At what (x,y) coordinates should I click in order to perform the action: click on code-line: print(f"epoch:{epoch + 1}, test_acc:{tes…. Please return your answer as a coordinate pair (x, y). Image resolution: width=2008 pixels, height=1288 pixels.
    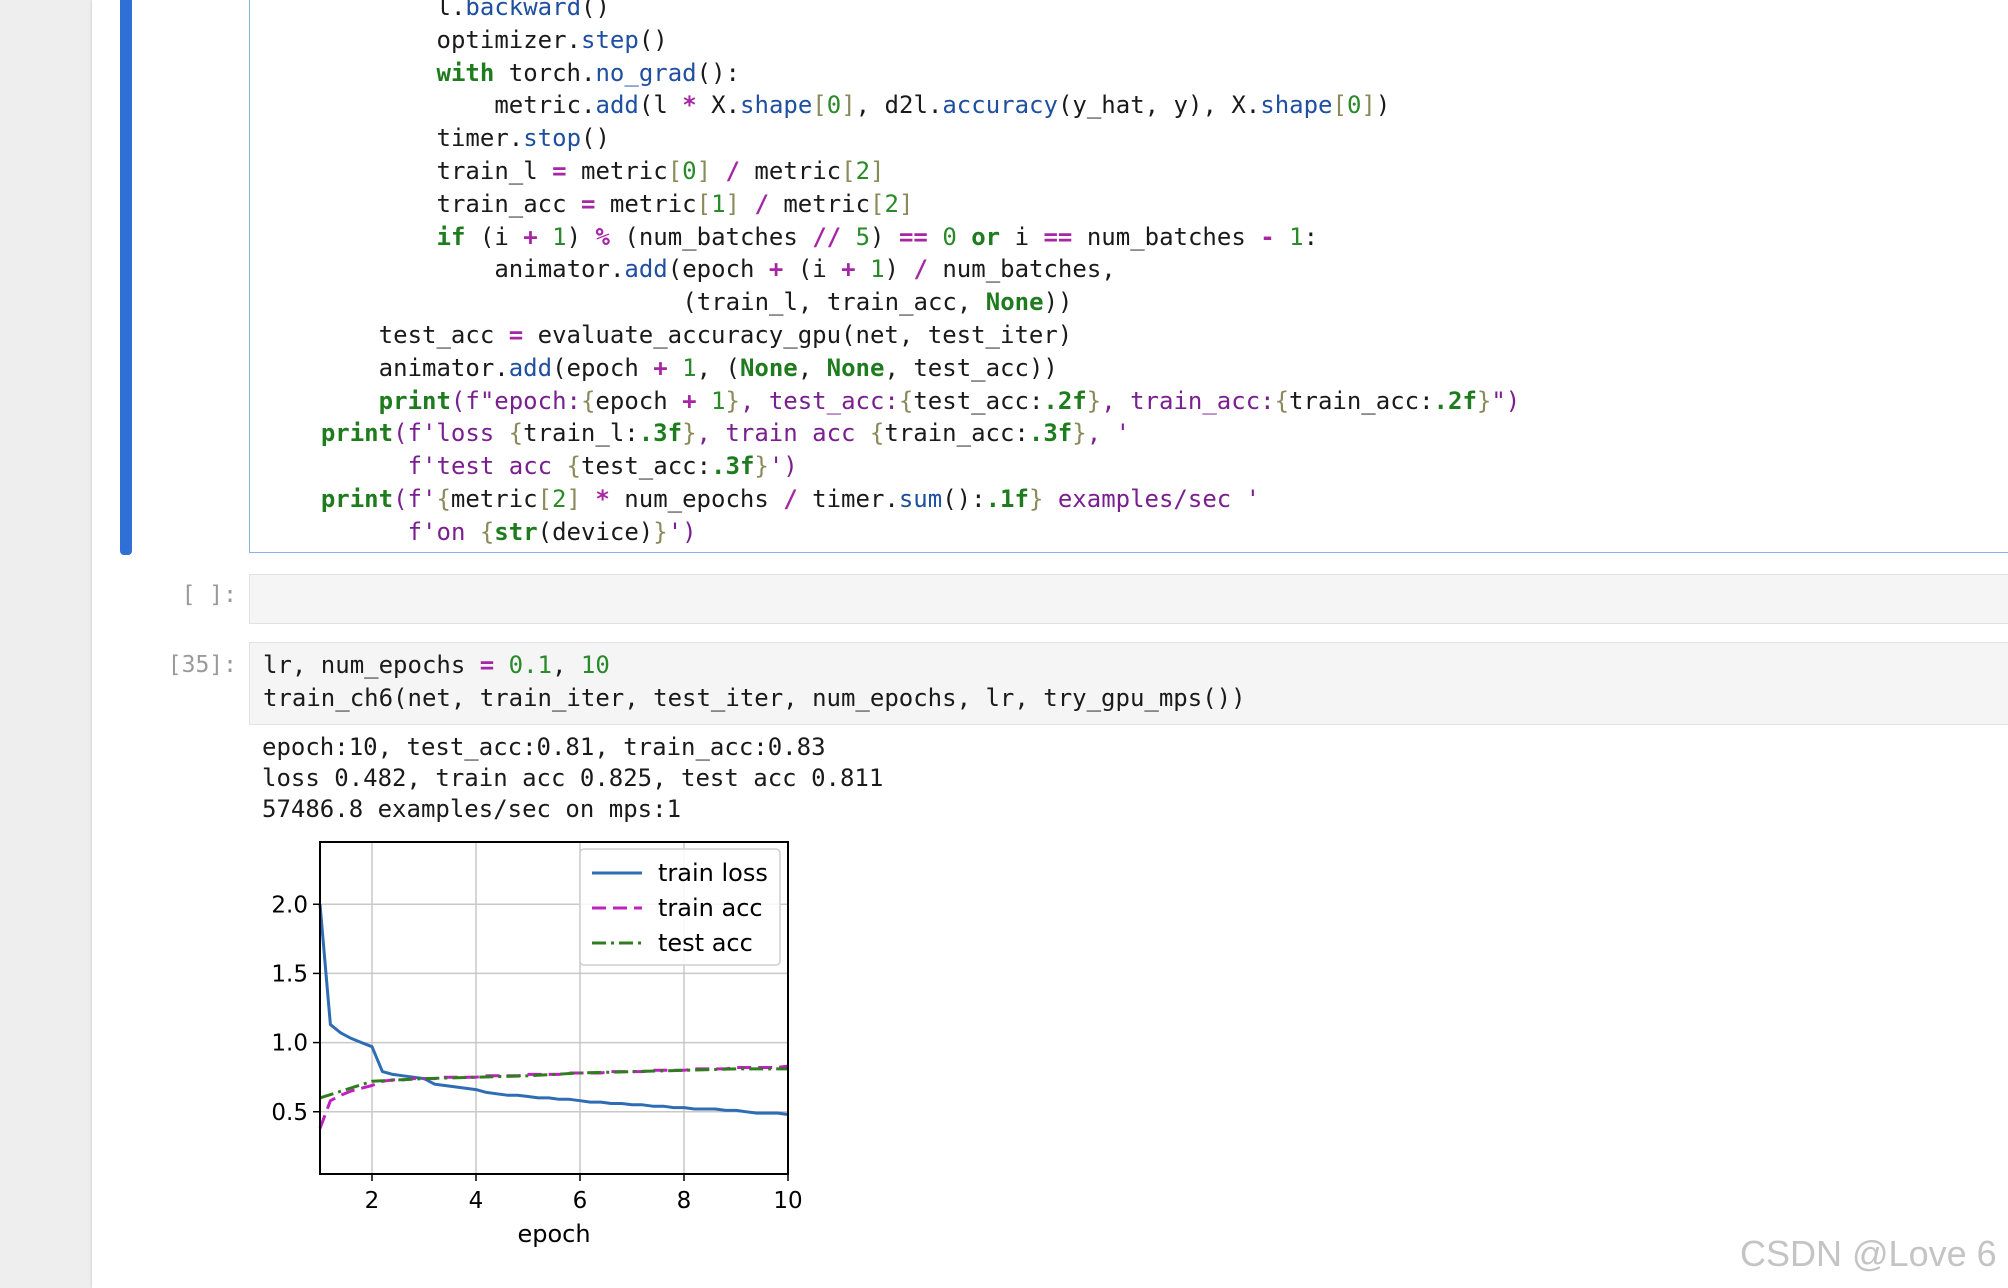
    Looking at the image, I should click on (949, 400).